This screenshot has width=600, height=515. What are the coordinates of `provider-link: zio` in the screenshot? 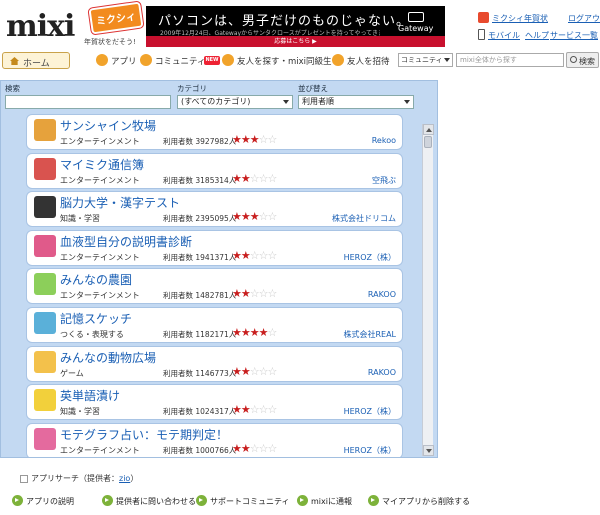 It's located at (124, 478).